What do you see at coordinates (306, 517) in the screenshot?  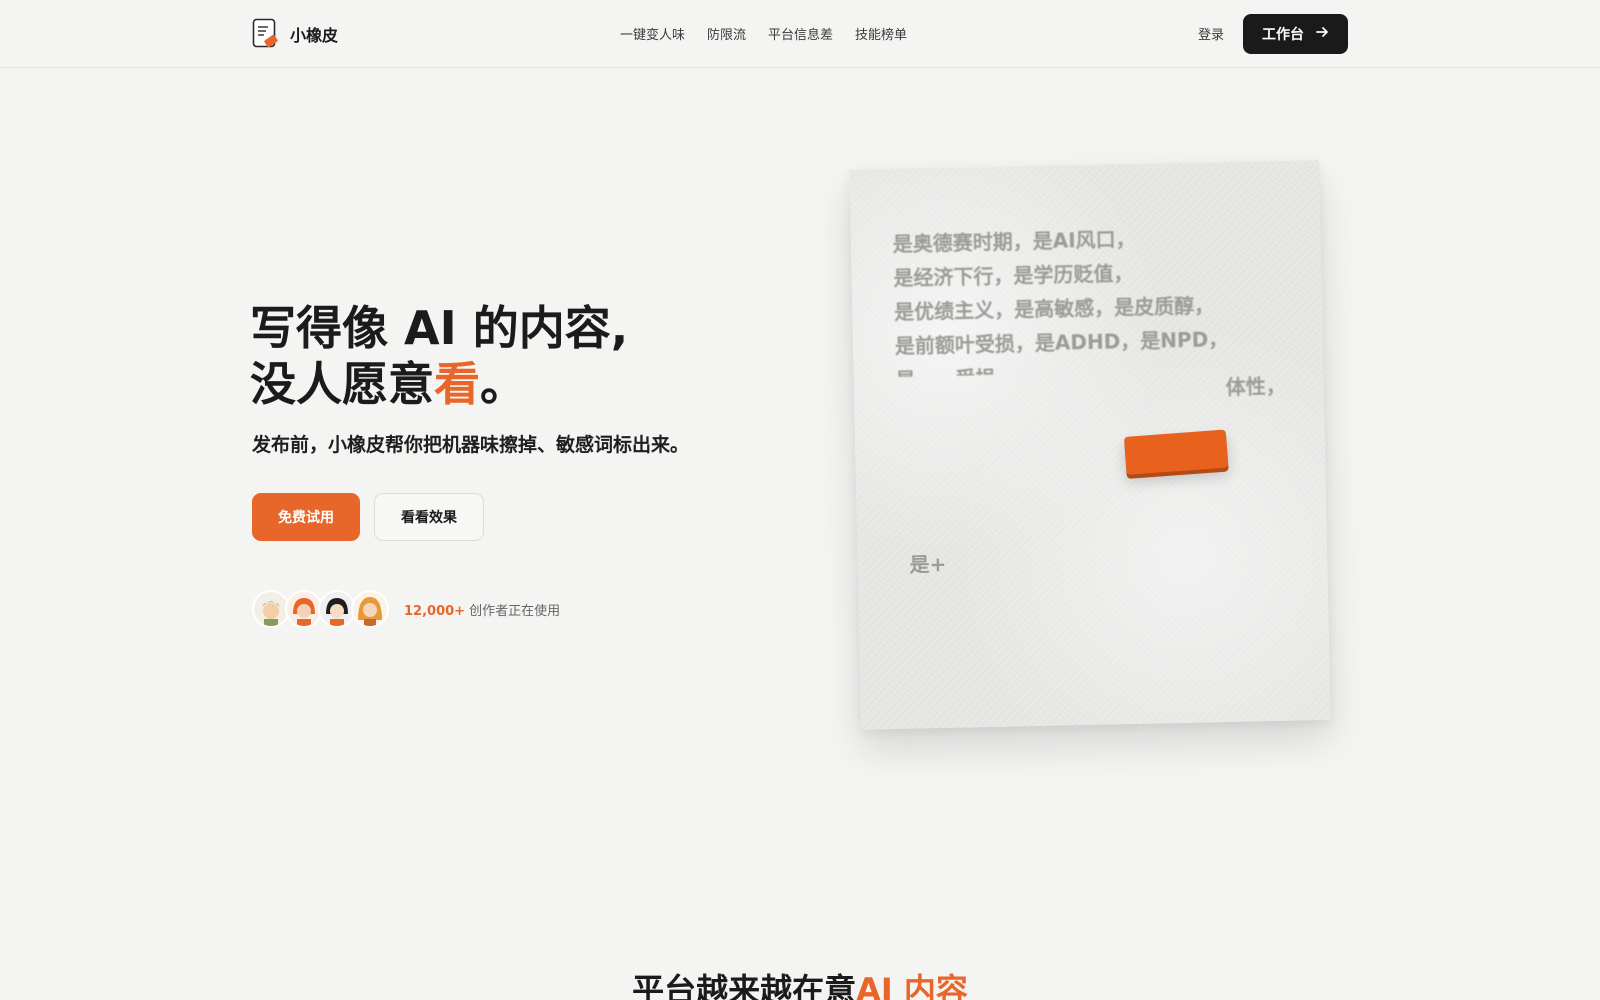 I see `free-trial-button: 免费试用` at bounding box center [306, 517].